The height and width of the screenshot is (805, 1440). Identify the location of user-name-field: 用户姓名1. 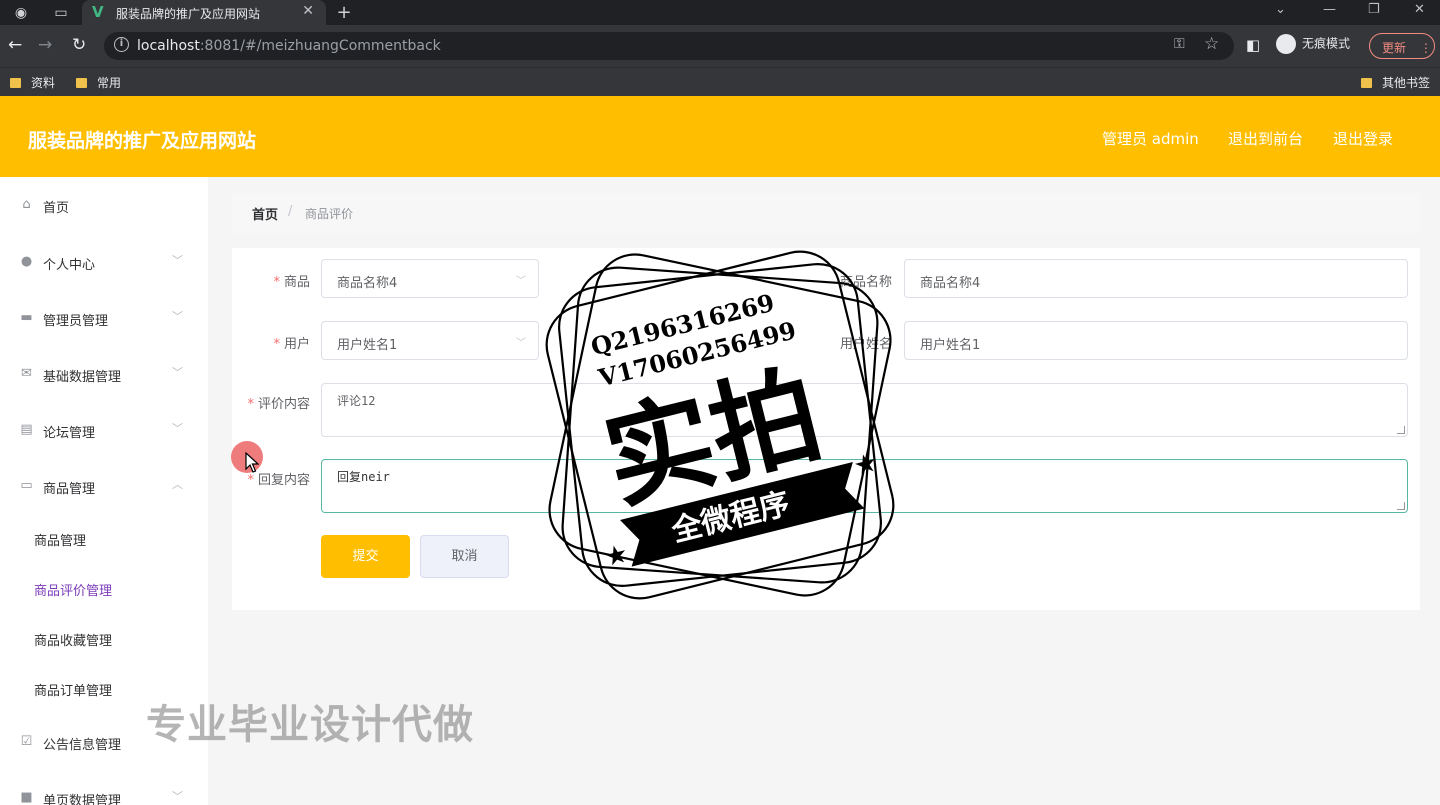
(1156, 340).